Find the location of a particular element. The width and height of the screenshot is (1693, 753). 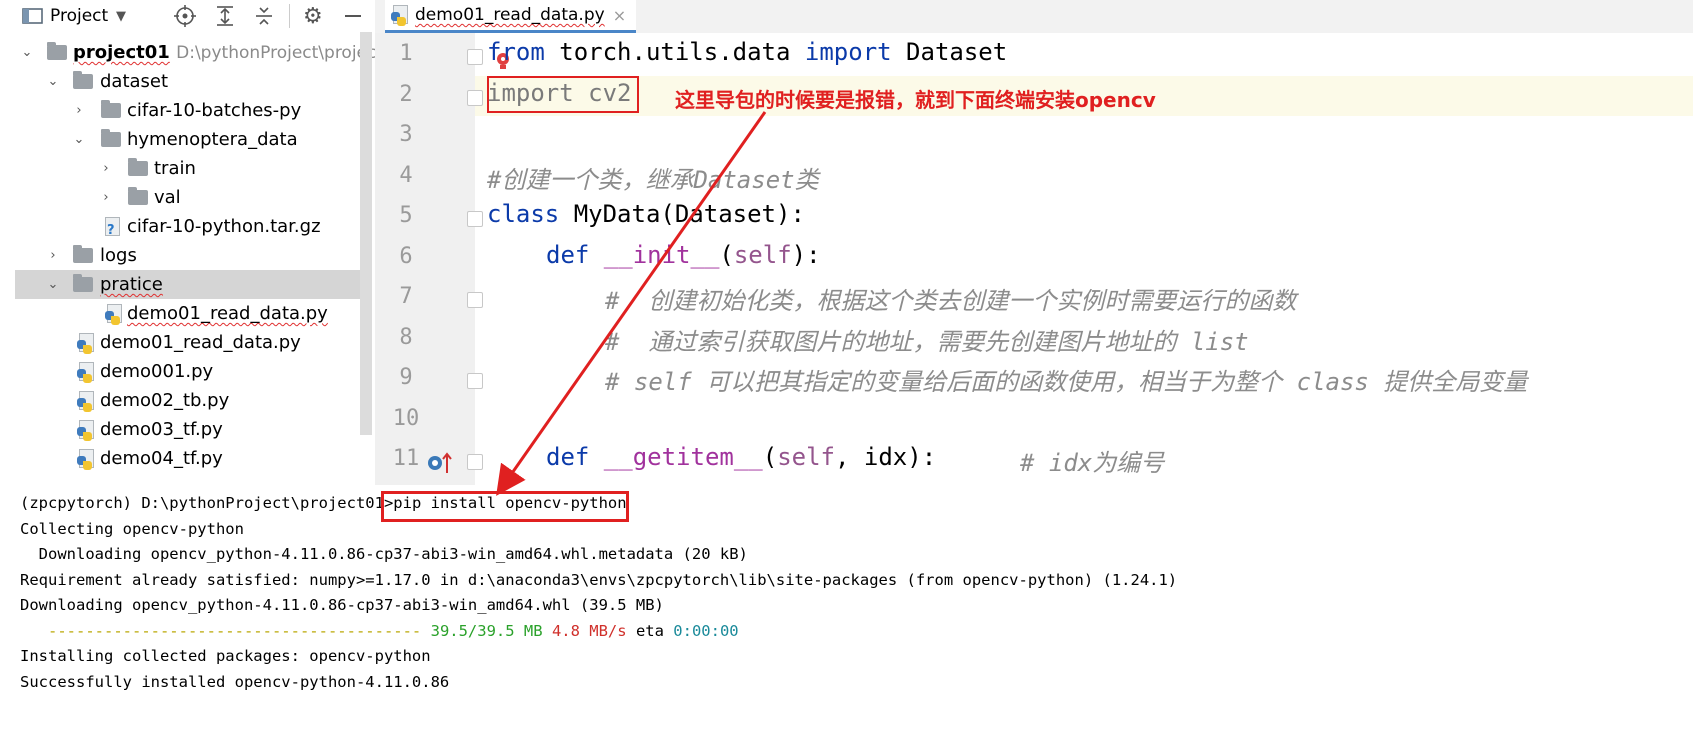

tree-item-pratice-demo01: demo01_read_data.py is located at coordinates (187, 313).